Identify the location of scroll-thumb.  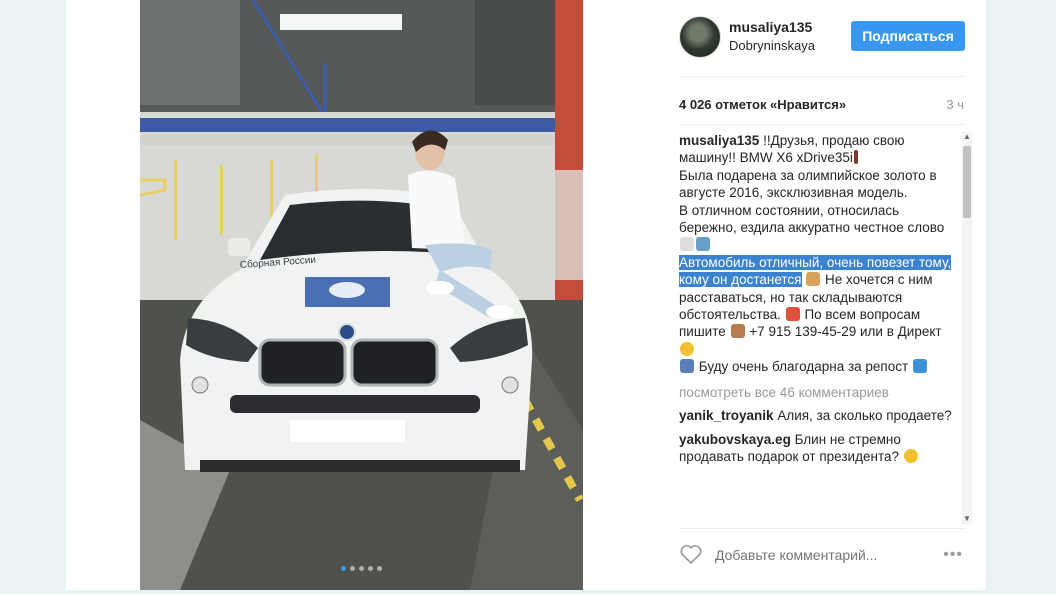
(967, 182).